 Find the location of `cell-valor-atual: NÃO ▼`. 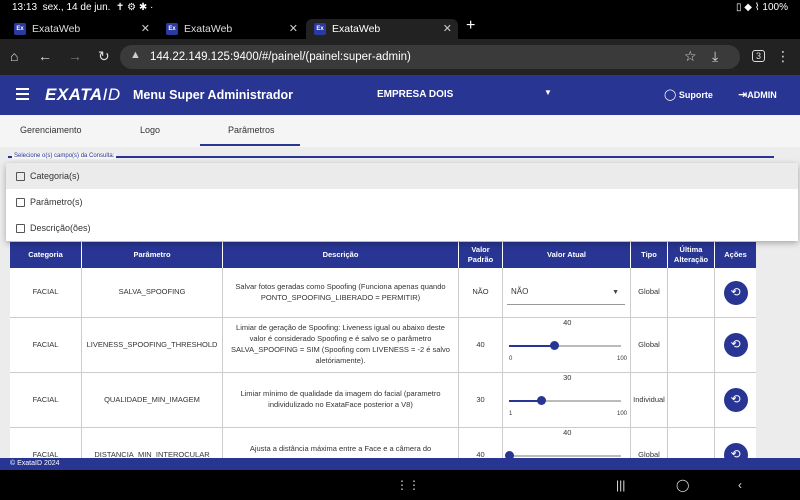

cell-valor-atual: NÃO ▼ is located at coordinates (567, 292).